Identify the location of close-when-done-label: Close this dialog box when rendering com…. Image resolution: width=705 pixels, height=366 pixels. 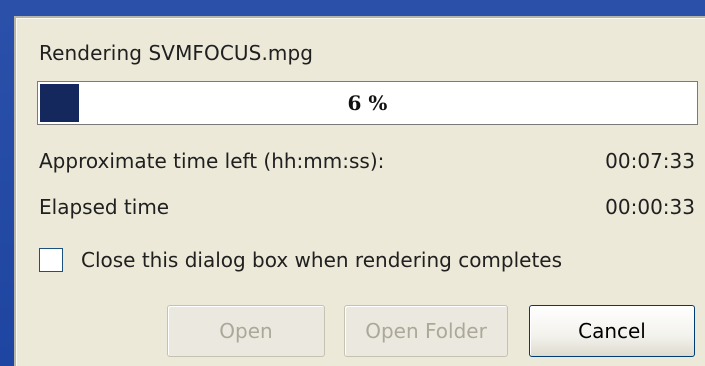
(321, 260).